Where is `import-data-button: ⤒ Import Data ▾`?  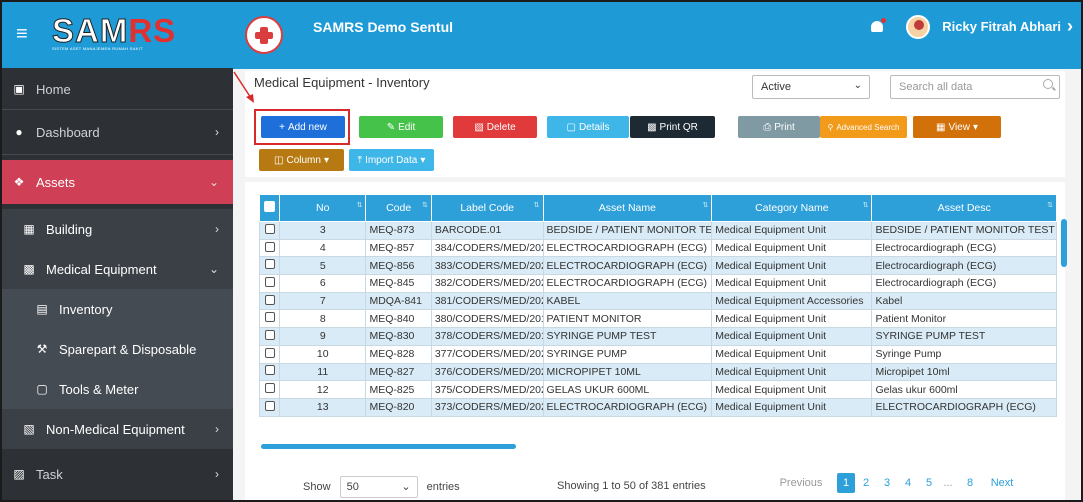 import-data-button: ⤒ Import Data ▾ is located at coordinates (391, 160).